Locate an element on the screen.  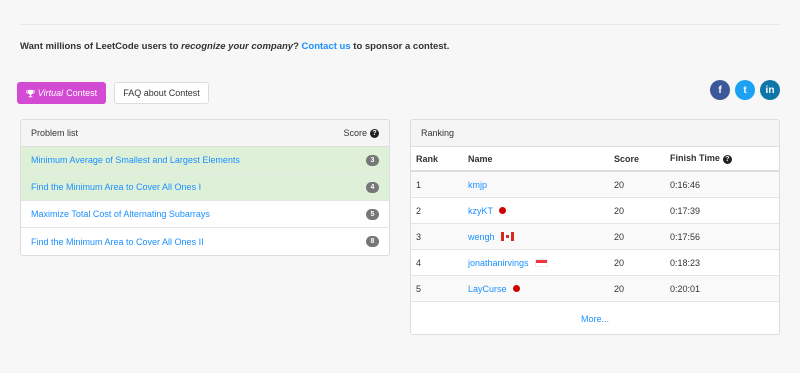
rank-cell: 1 is located at coordinates (419, 184).